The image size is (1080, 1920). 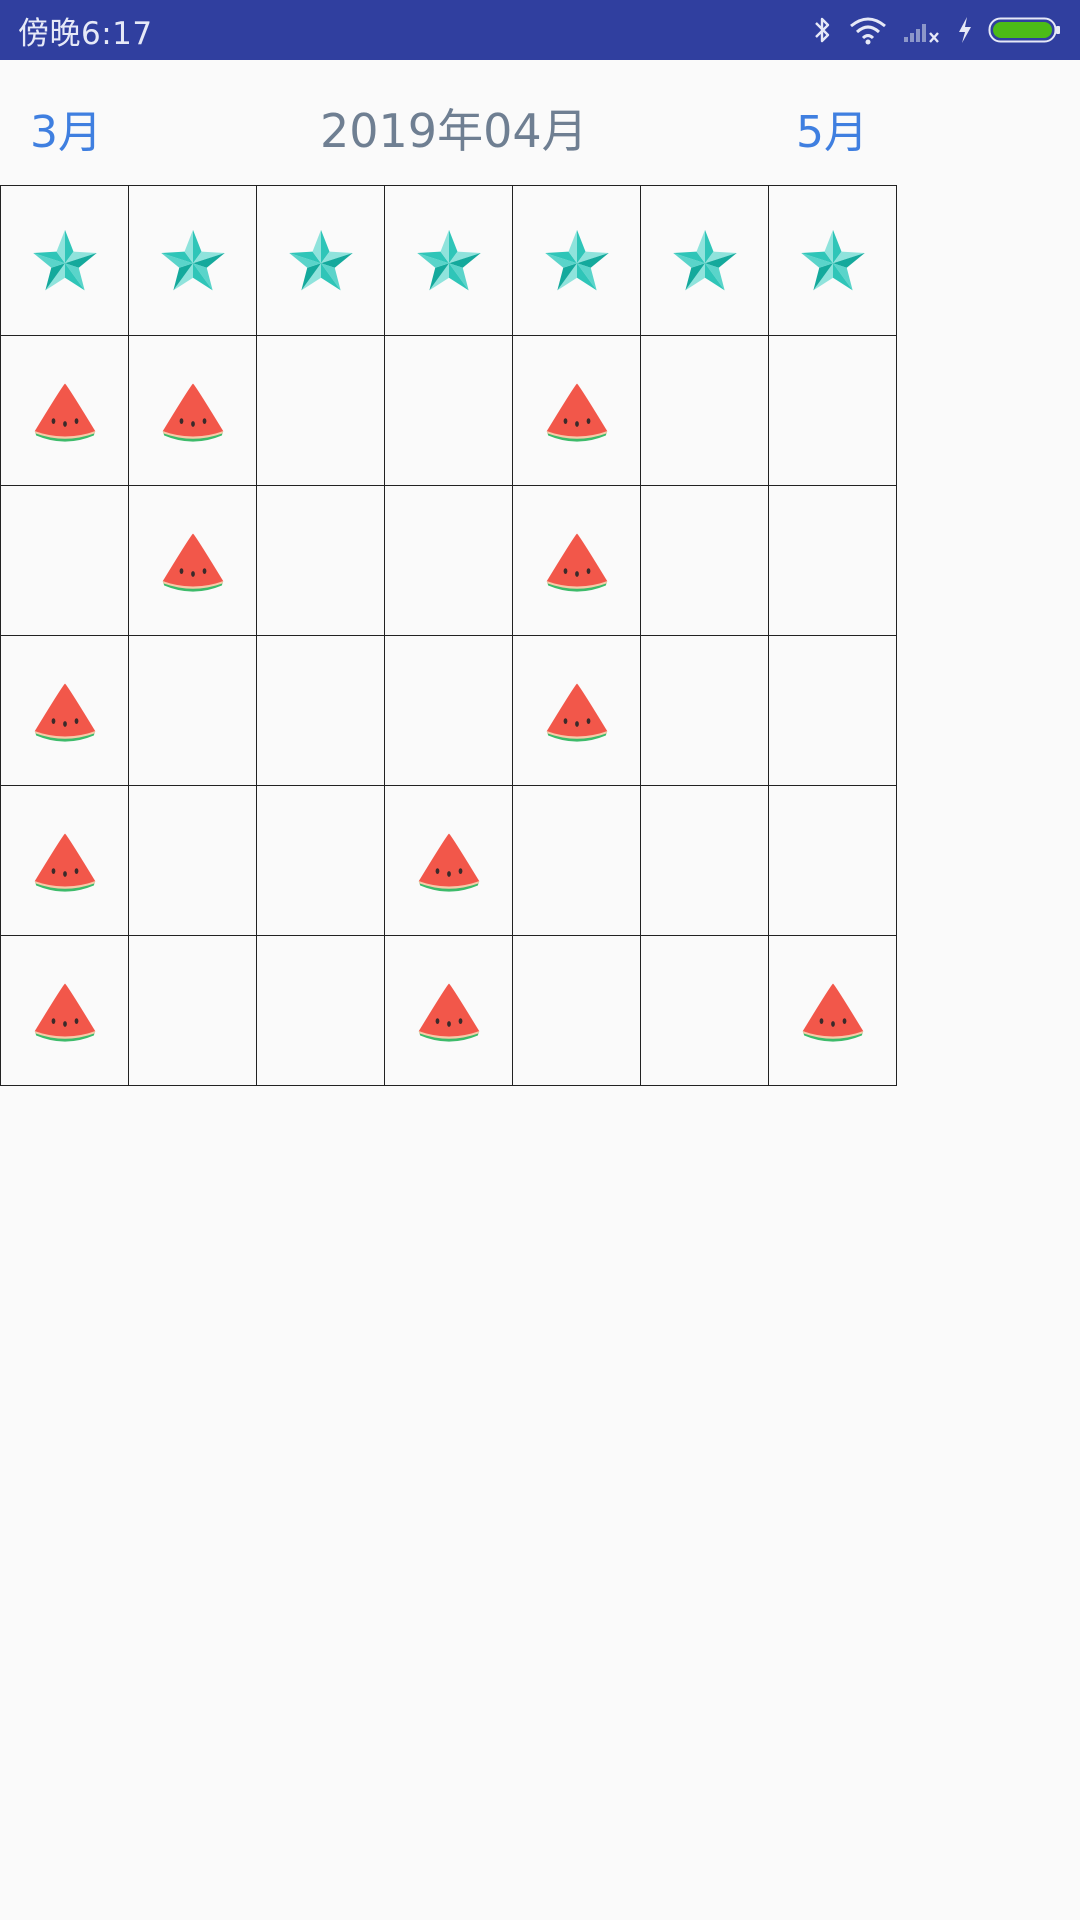 What do you see at coordinates (540, 30) in the screenshot?
I see `status-bar: 傍晚6:17` at bounding box center [540, 30].